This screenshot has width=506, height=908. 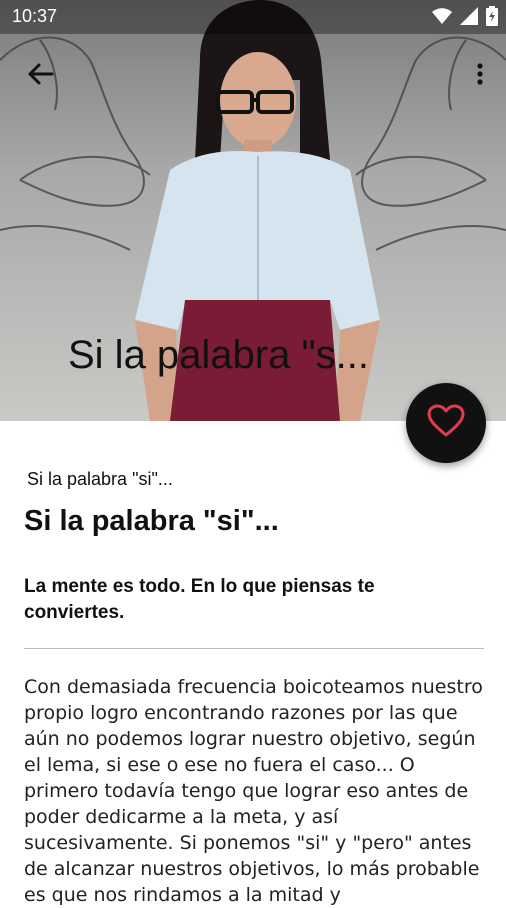 What do you see at coordinates (254, 648) in the screenshot?
I see `divider` at bounding box center [254, 648].